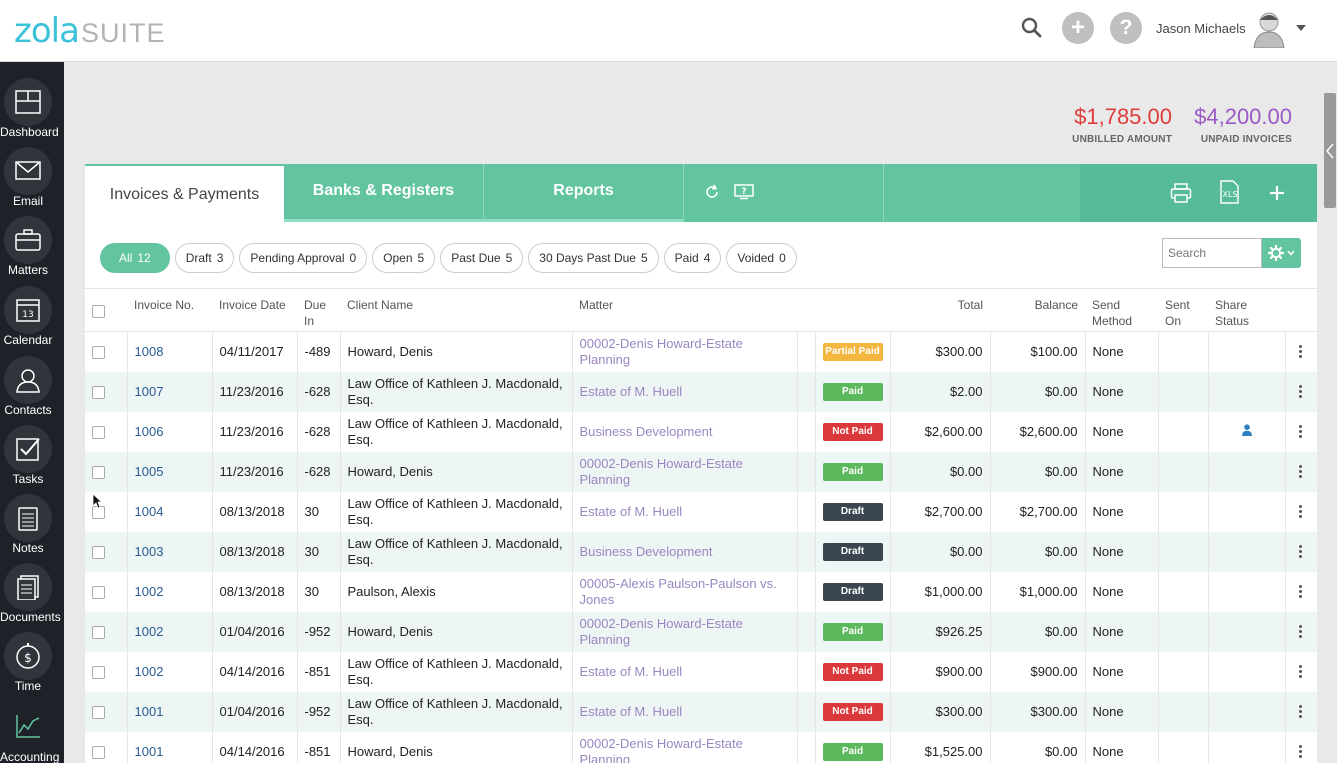 The width and height of the screenshot is (1337, 763). Describe the element at coordinates (149, 551) in the screenshot. I see `invoice-no-link: 1003` at that location.